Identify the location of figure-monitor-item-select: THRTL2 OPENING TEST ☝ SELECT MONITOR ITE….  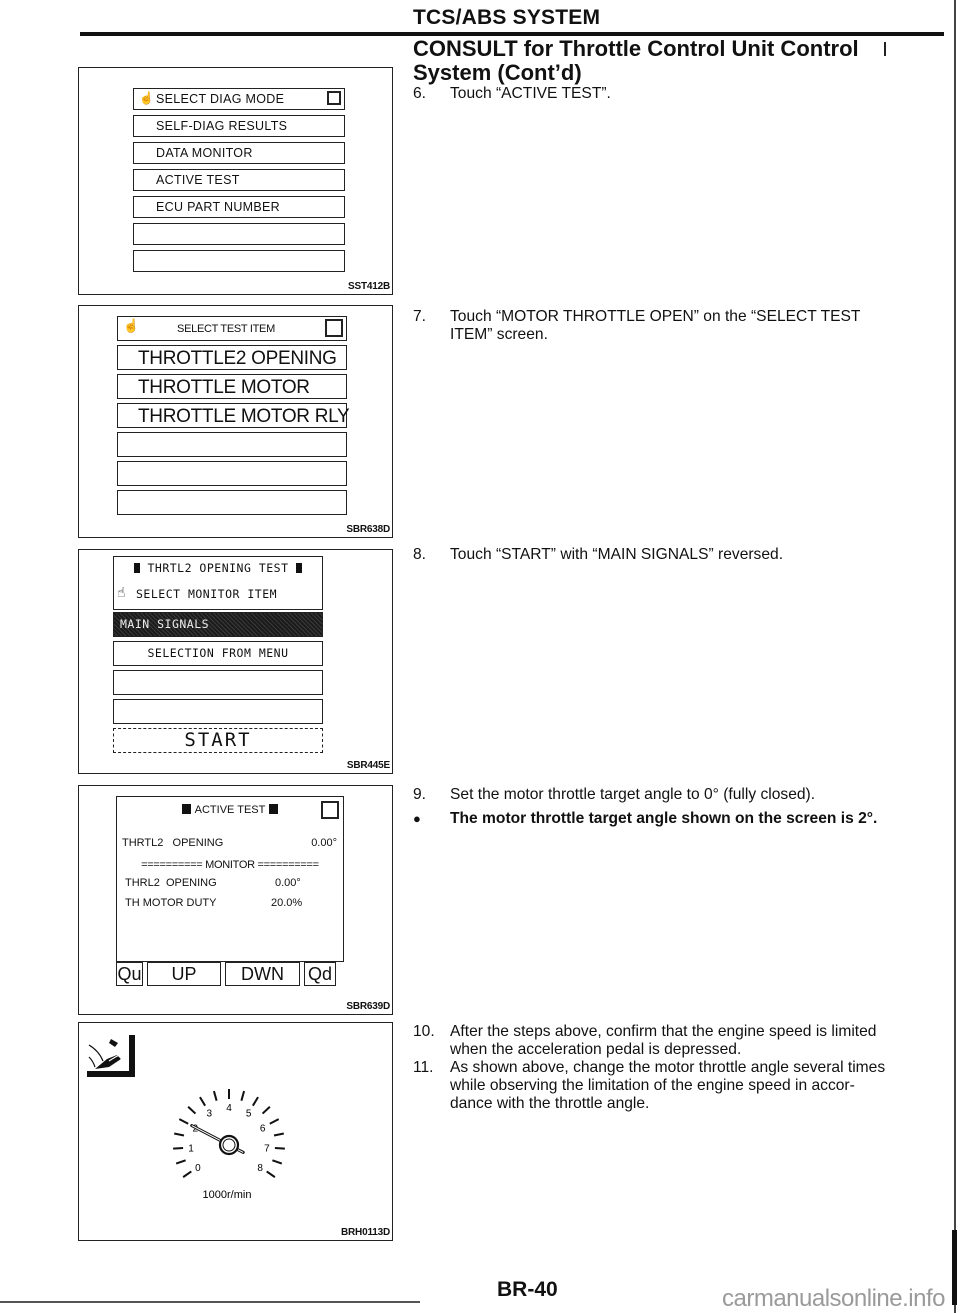
(235, 661).